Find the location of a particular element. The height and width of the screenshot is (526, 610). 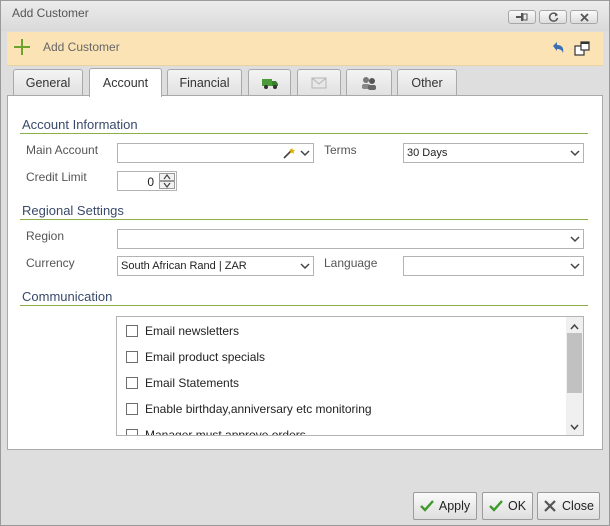

tab-label: Financial is located at coordinates (204, 82).